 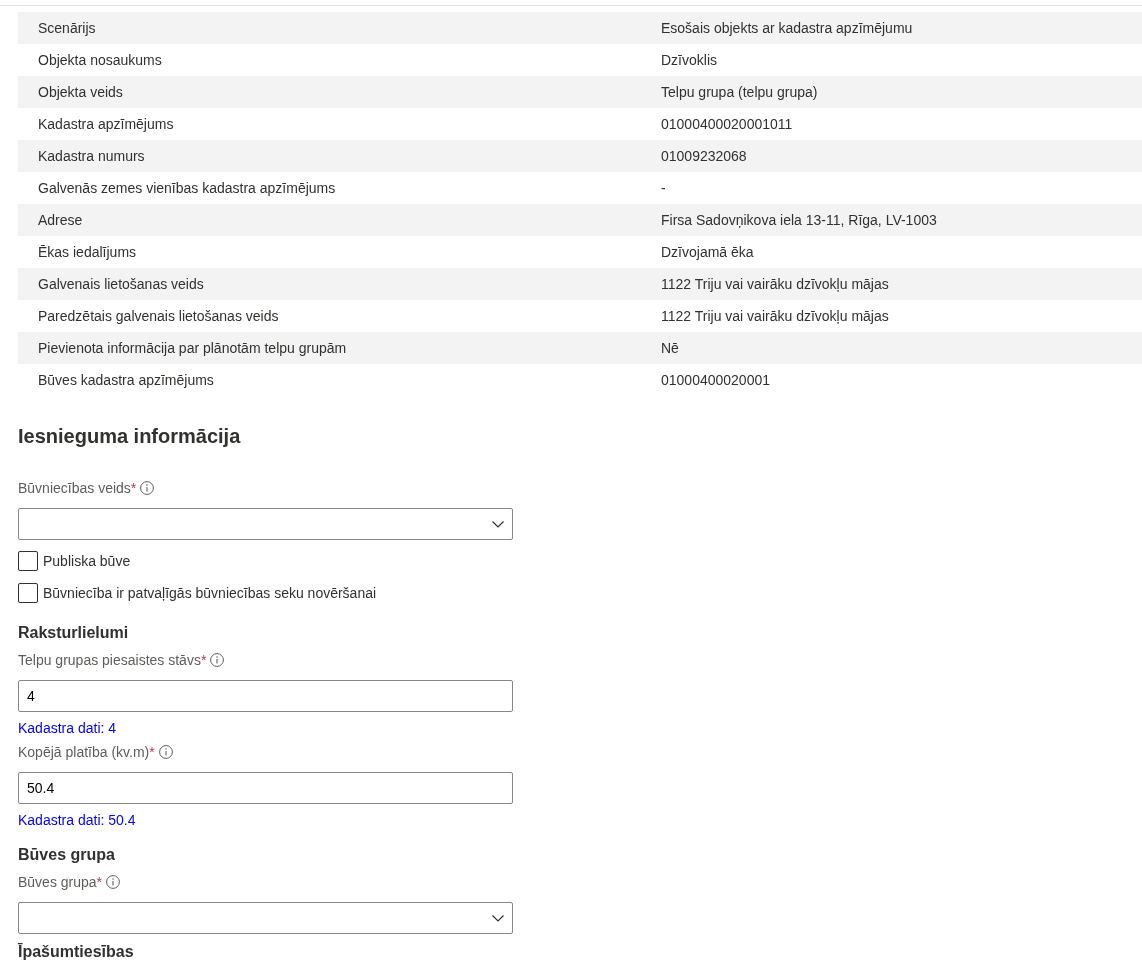 I want to click on field-label: Kopējā platība (kv.m)*, so click(x=86, y=752).